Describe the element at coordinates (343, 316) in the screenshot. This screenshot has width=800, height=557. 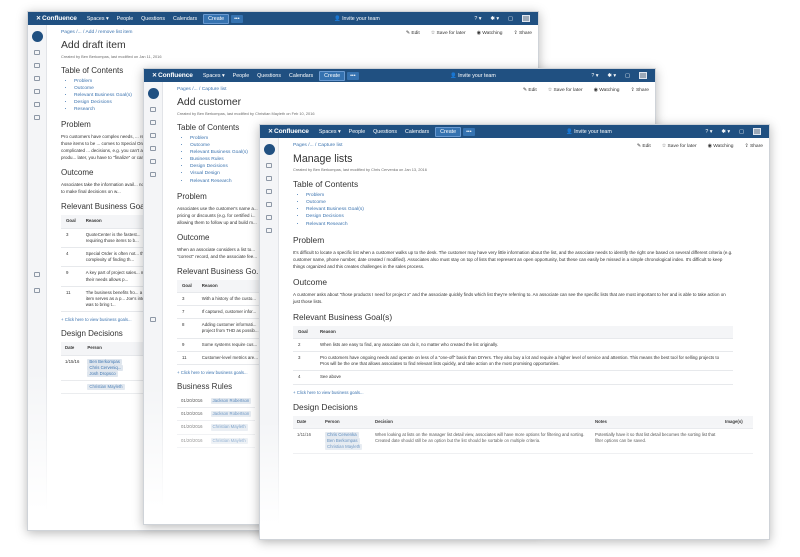
I see `goals-heading: Relevant Business Goal(s)` at that location.